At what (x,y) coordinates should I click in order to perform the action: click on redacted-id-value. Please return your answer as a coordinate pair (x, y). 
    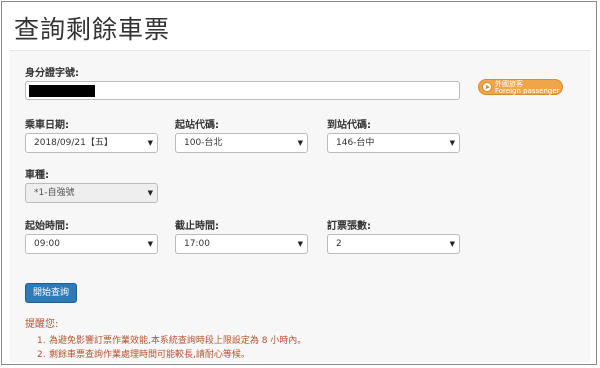
    Looking at the image, I should click on (62, 91).